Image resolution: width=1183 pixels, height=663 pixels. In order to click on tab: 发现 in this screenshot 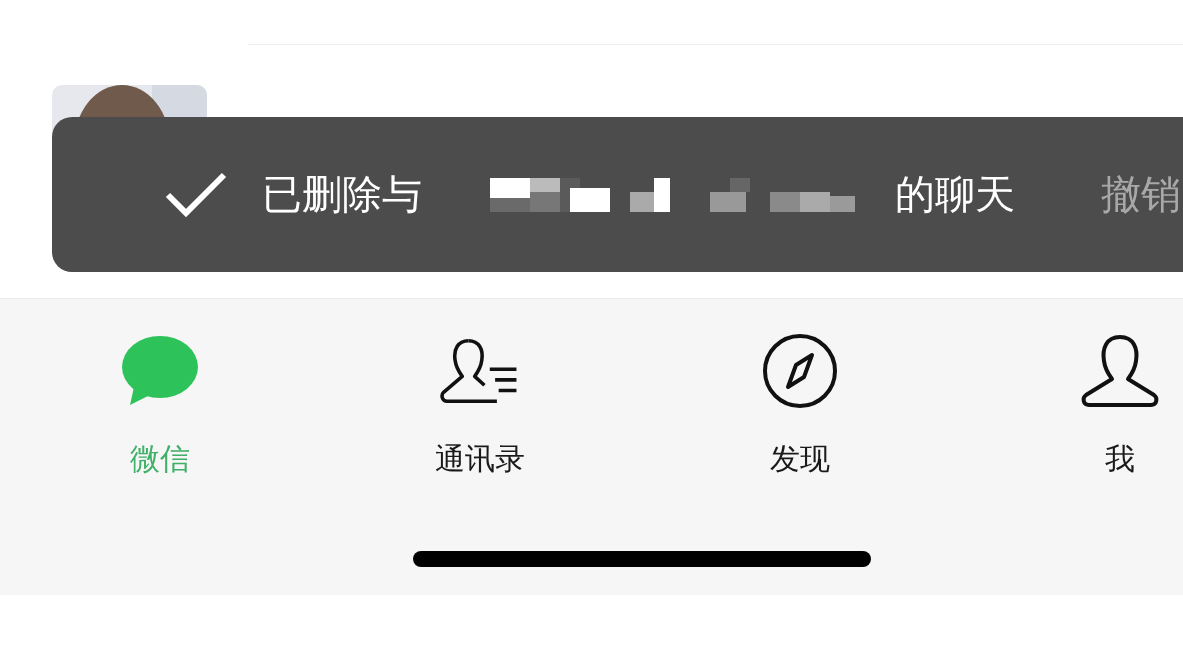, I will do `click(800, 390)`.